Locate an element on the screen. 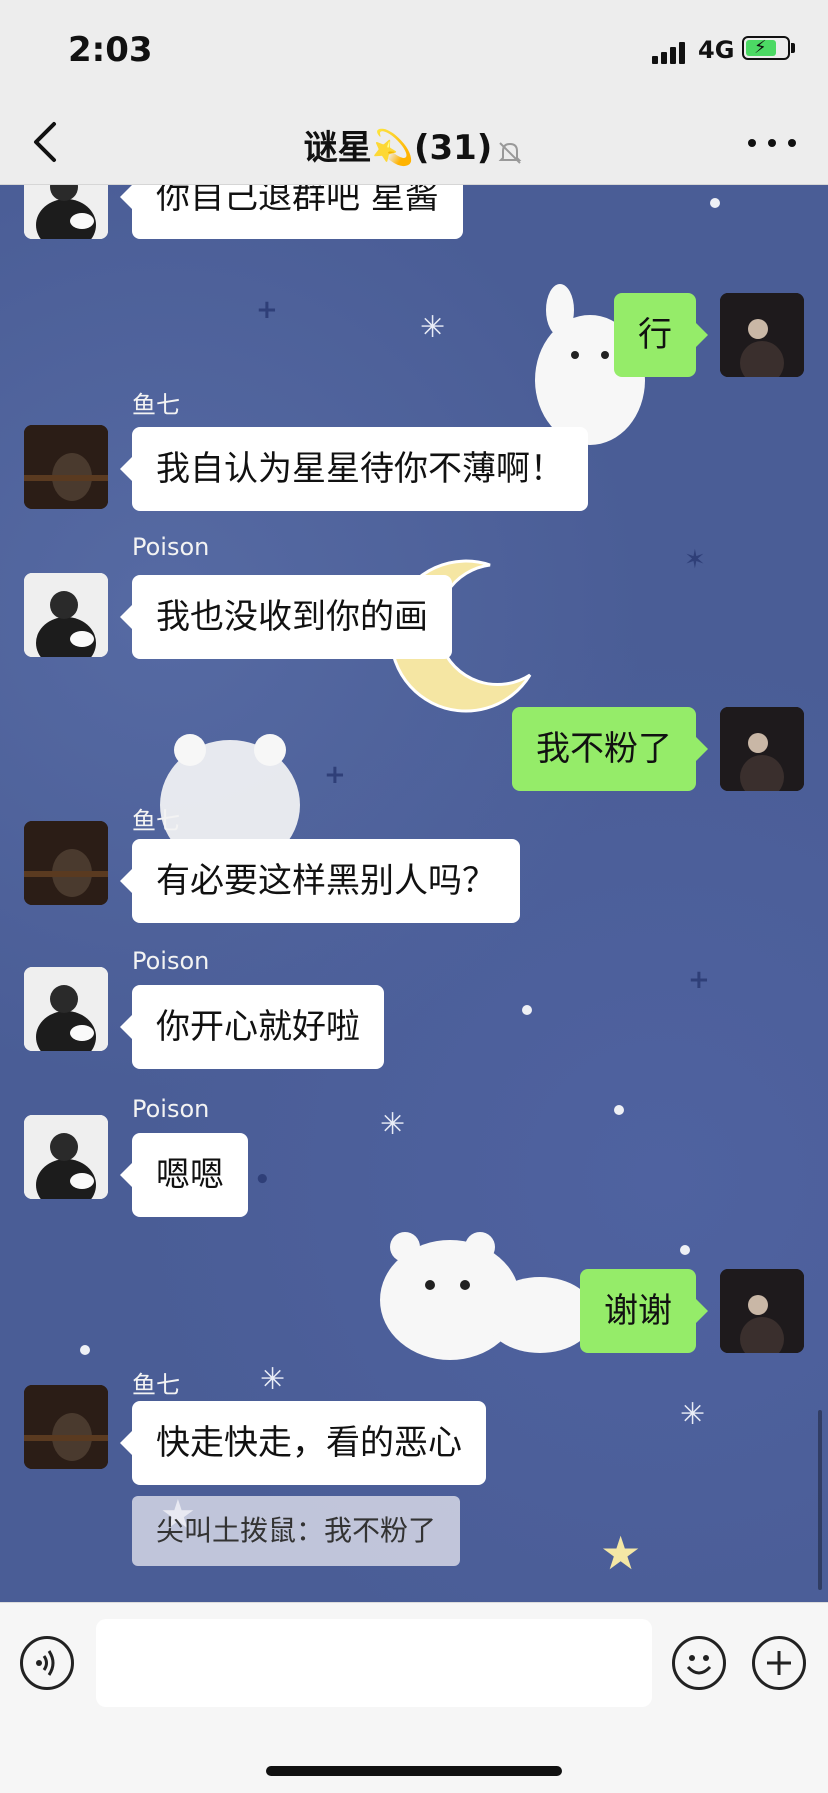 This screenshot has height=1793, width=828. message-bubble: 我也没收到你的画 is located at coordinates (286, 617).